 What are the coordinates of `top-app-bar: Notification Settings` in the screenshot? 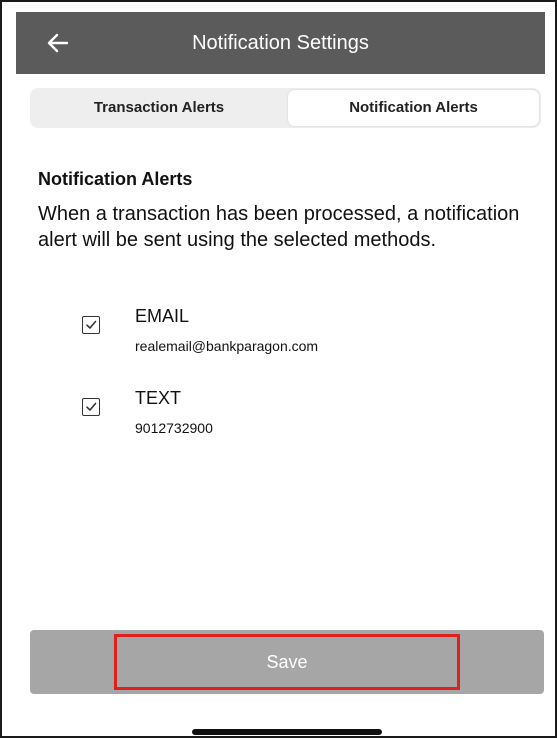 It's located at (280, 43).